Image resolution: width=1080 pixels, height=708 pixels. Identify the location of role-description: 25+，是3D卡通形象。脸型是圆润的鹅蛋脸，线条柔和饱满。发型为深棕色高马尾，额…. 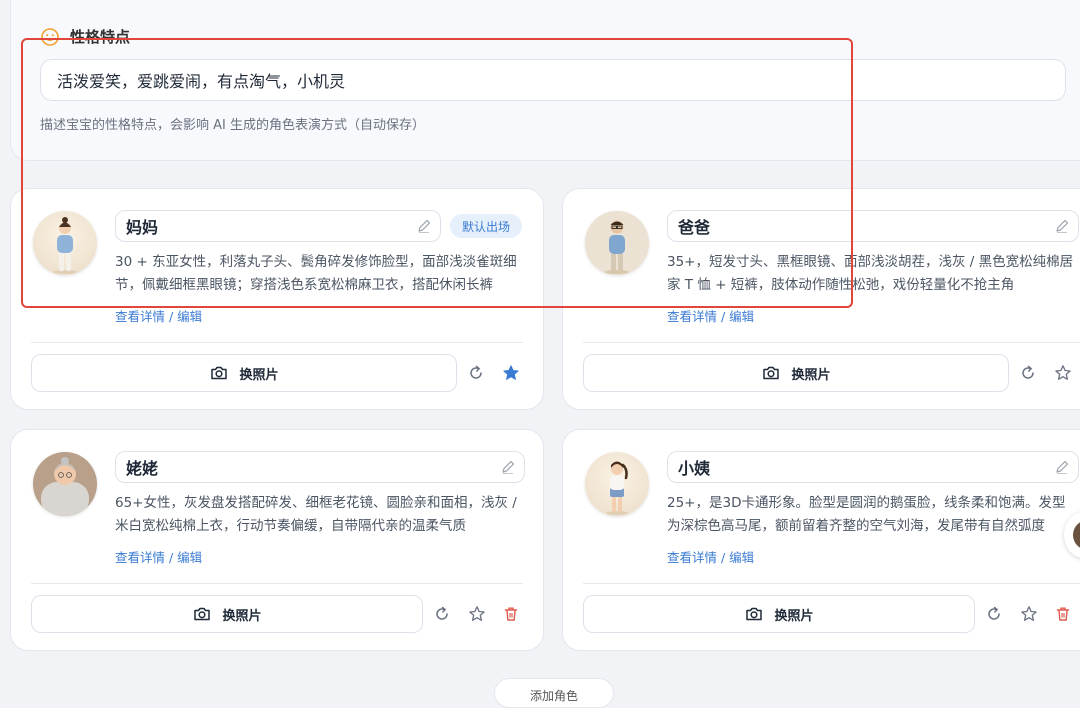
(866, 514).